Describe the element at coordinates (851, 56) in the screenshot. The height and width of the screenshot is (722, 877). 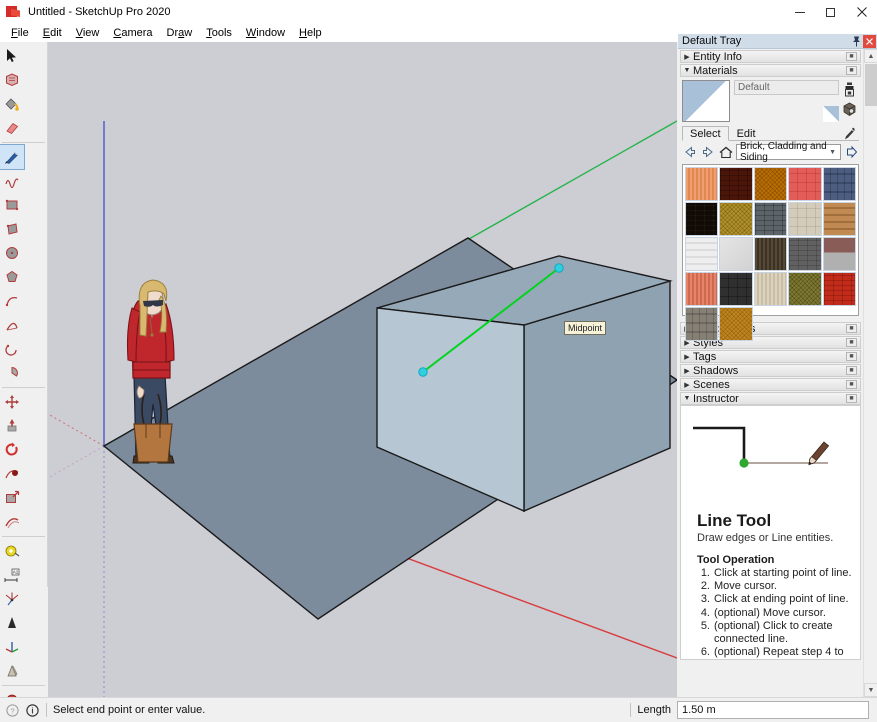
I see `panel-menu-button-entity-info: ■` at that location.